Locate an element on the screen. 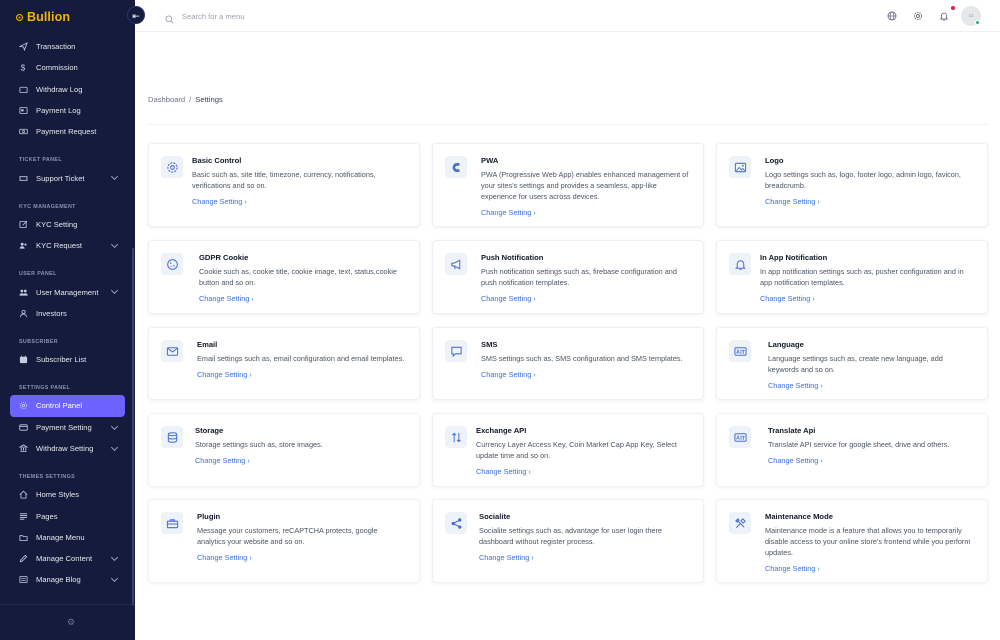 Image resolution: width=1000 pixels, height=640 pixels. sidebar-item-withdraw-setting: Withdraw Setting is located at coordinates (67, 448).